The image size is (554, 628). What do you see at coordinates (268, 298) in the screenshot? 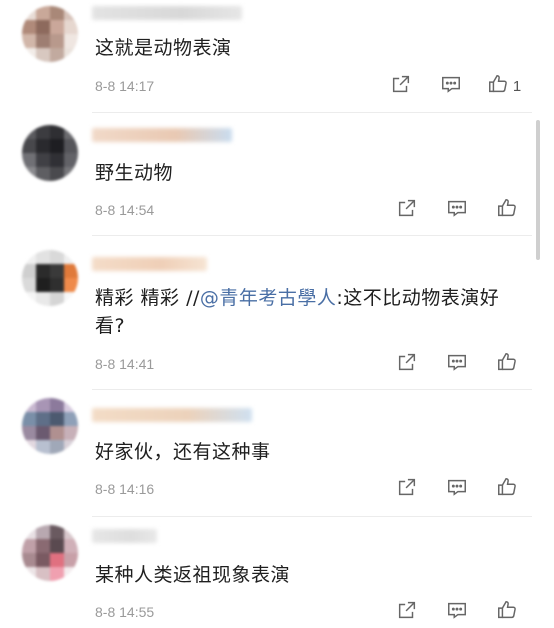
I see `user-mention-link: @青年考古學人` at bounding box center [268, 298].